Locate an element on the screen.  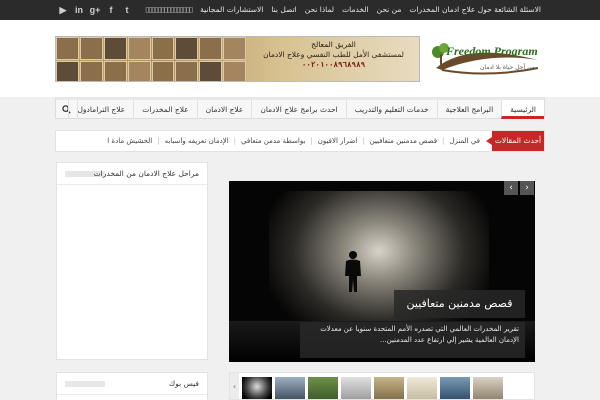
banner-line2: لمستشفى الأمل للطب النفسي وعلاج الادمان is located at coordinates (333, 54).